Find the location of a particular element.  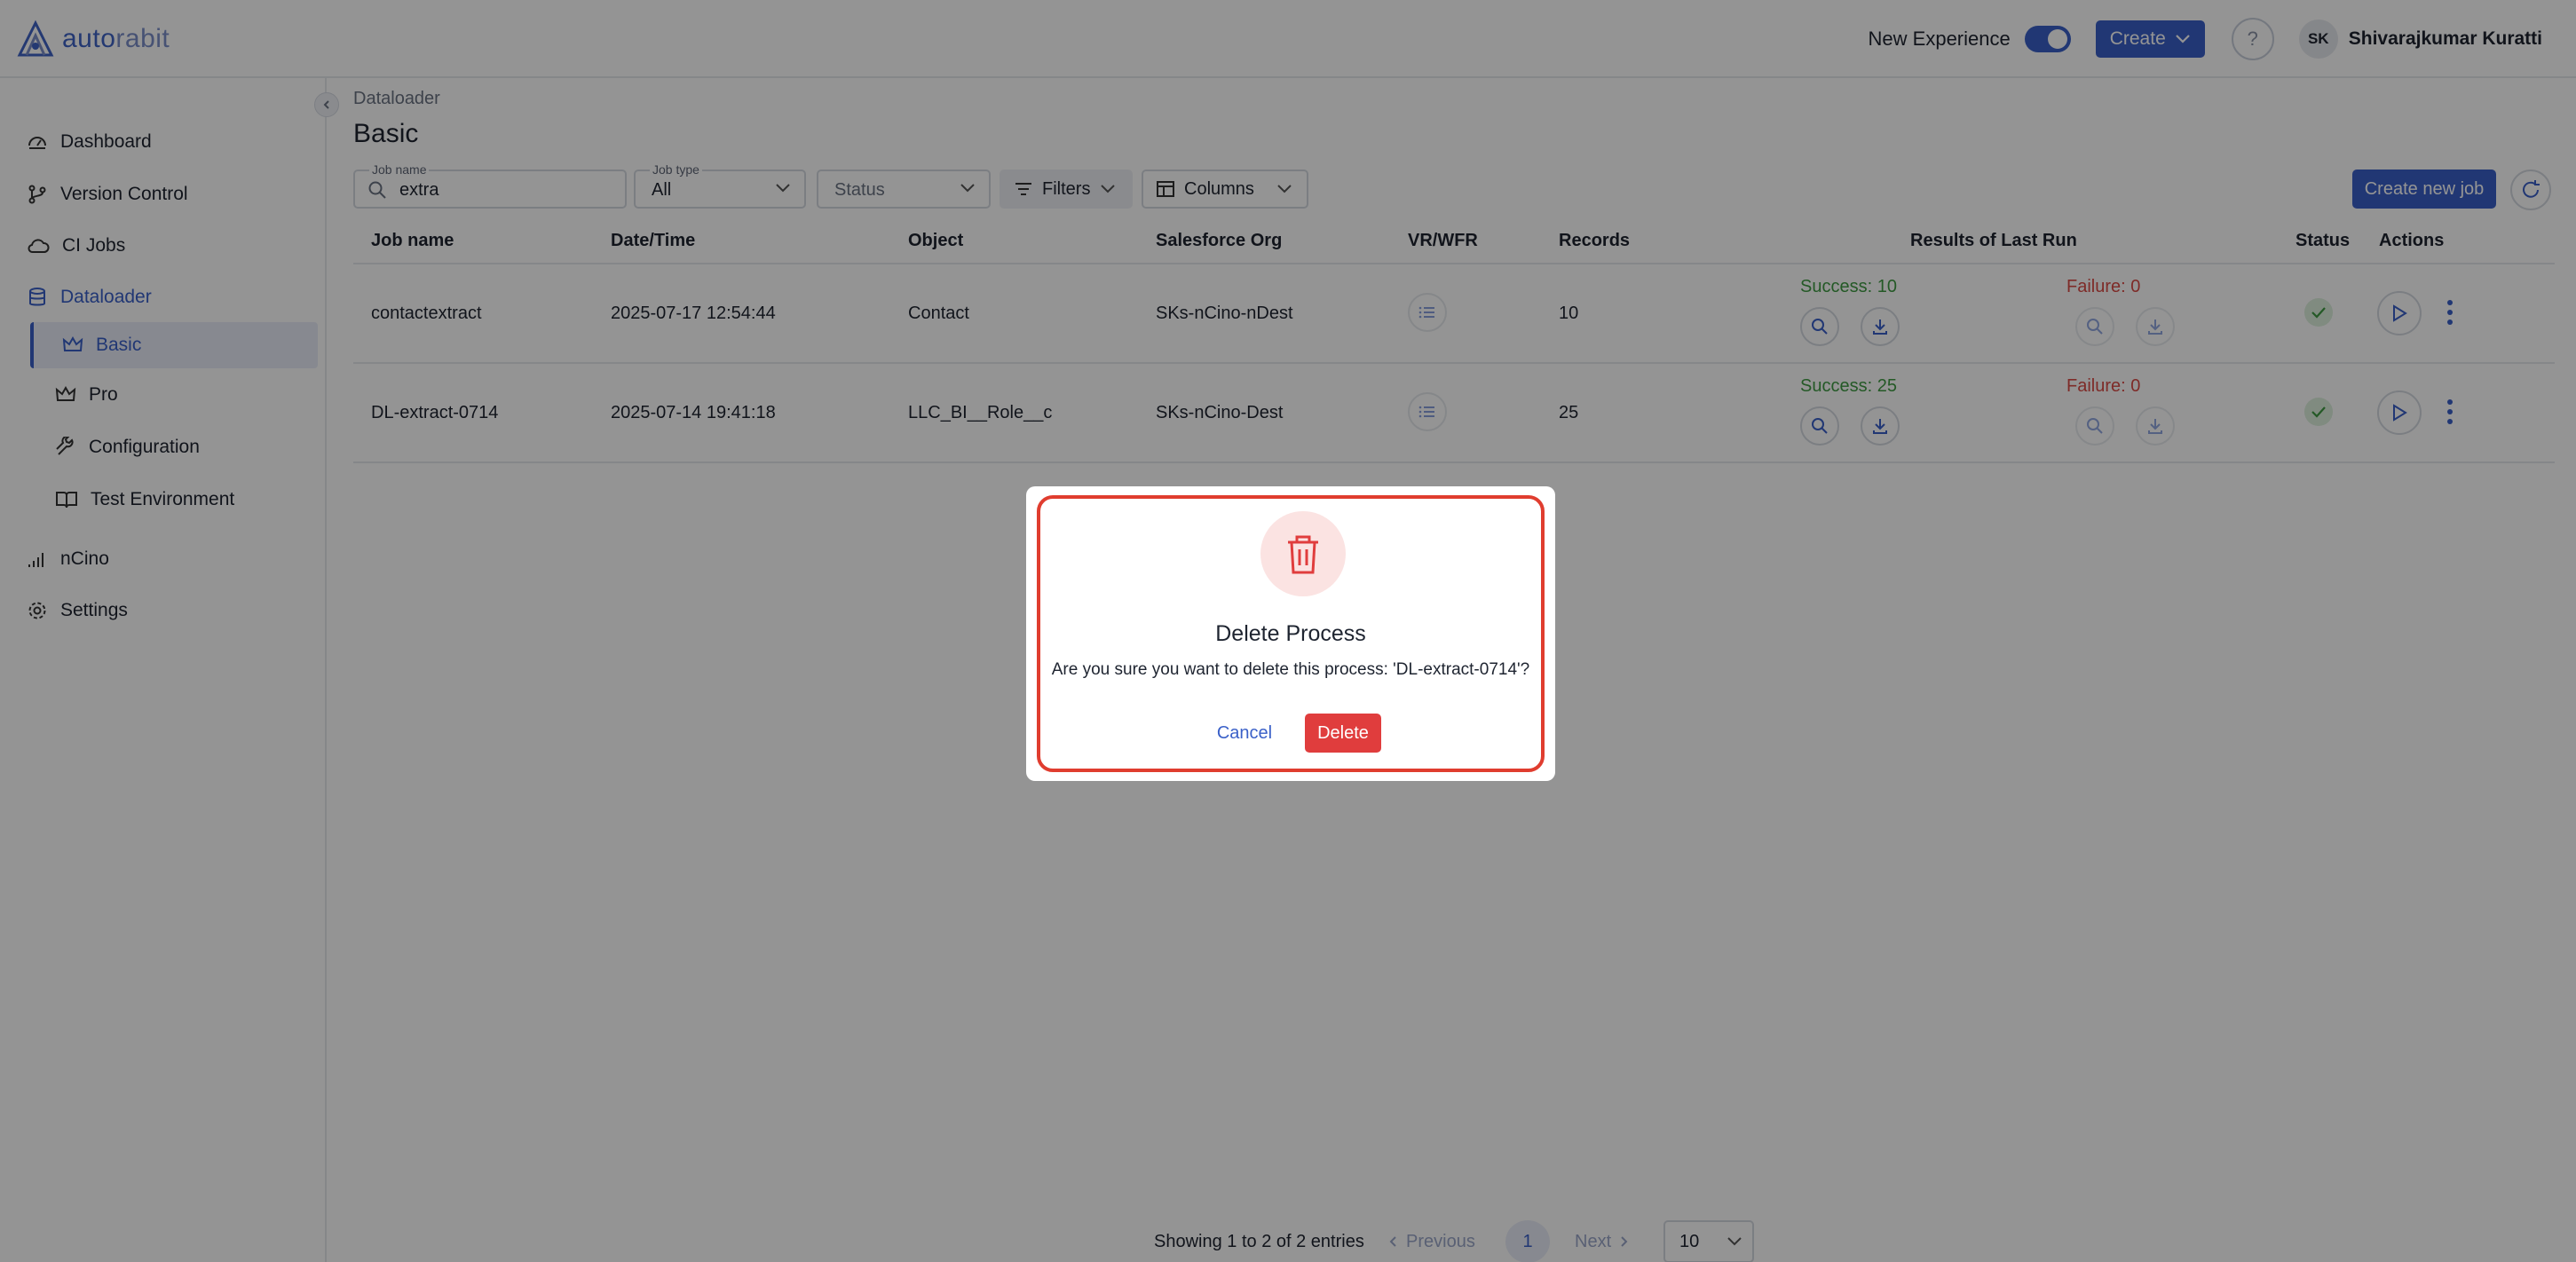

dialog-title: Delete Process is located at coordinates (1290, 633).